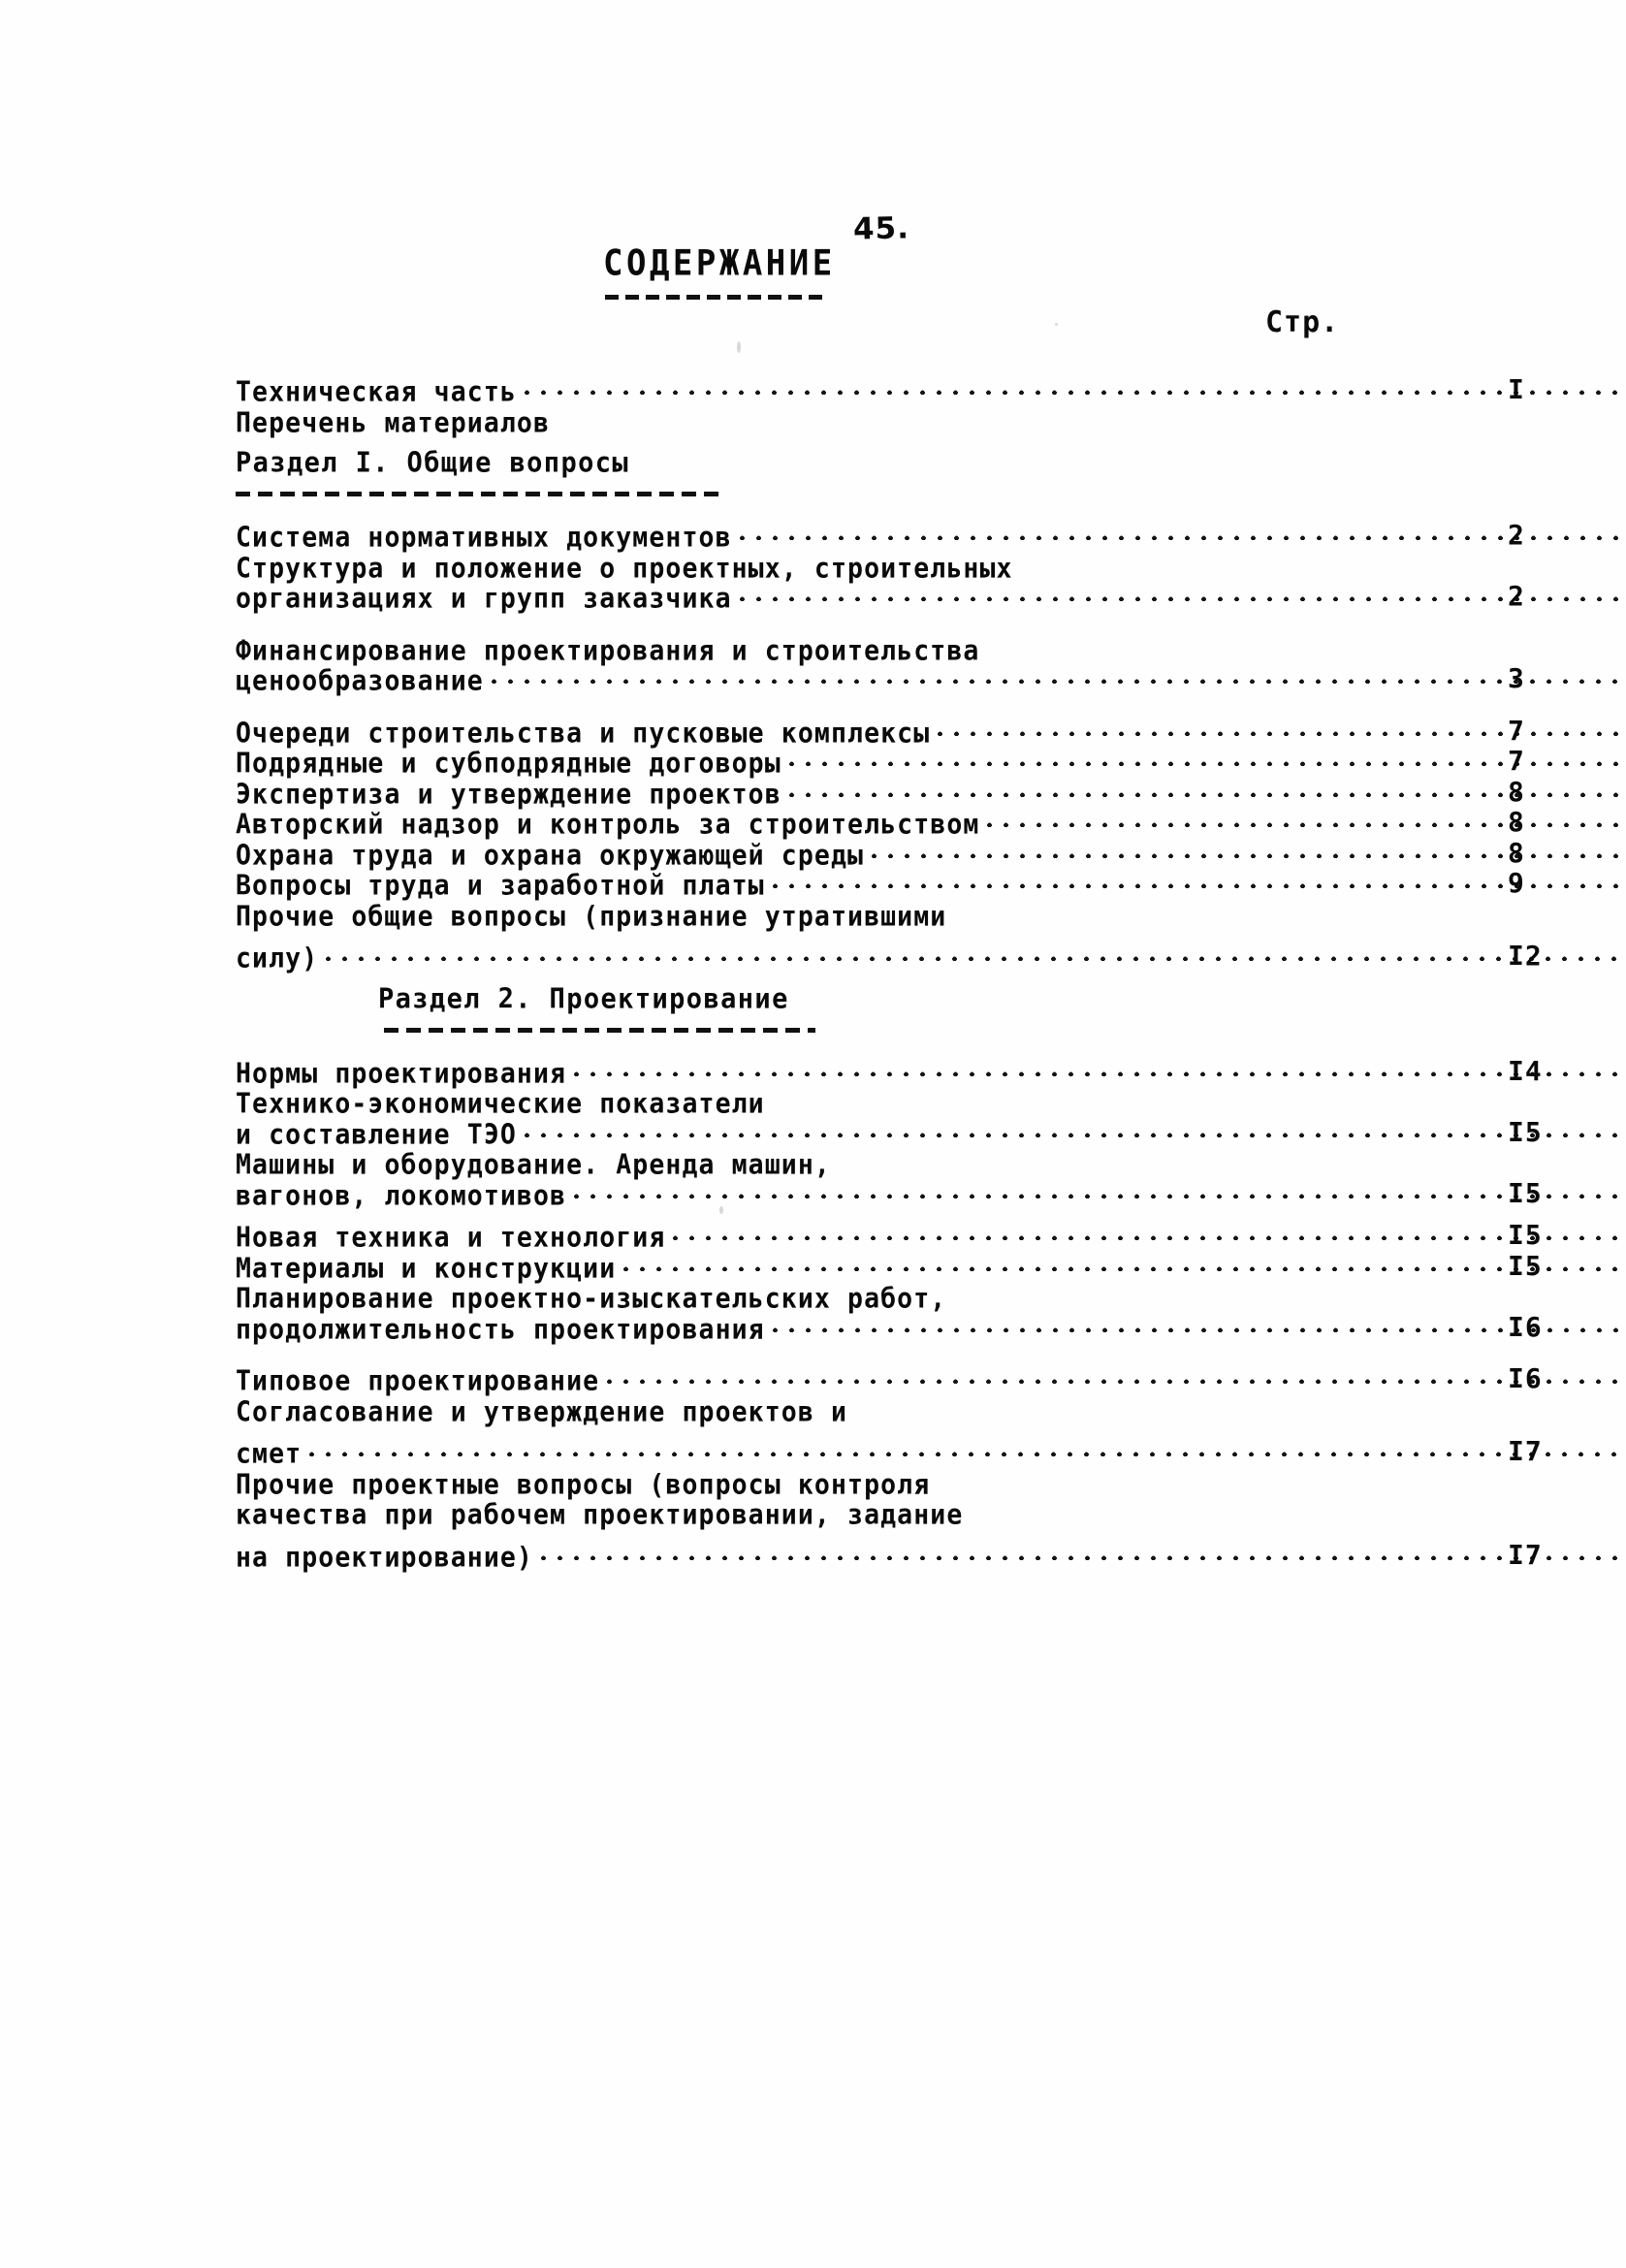  Describe the element at coordinates (813, 1267) in the screenshot. I see `toc-entry: Материалы и конструкции I5` at that location.